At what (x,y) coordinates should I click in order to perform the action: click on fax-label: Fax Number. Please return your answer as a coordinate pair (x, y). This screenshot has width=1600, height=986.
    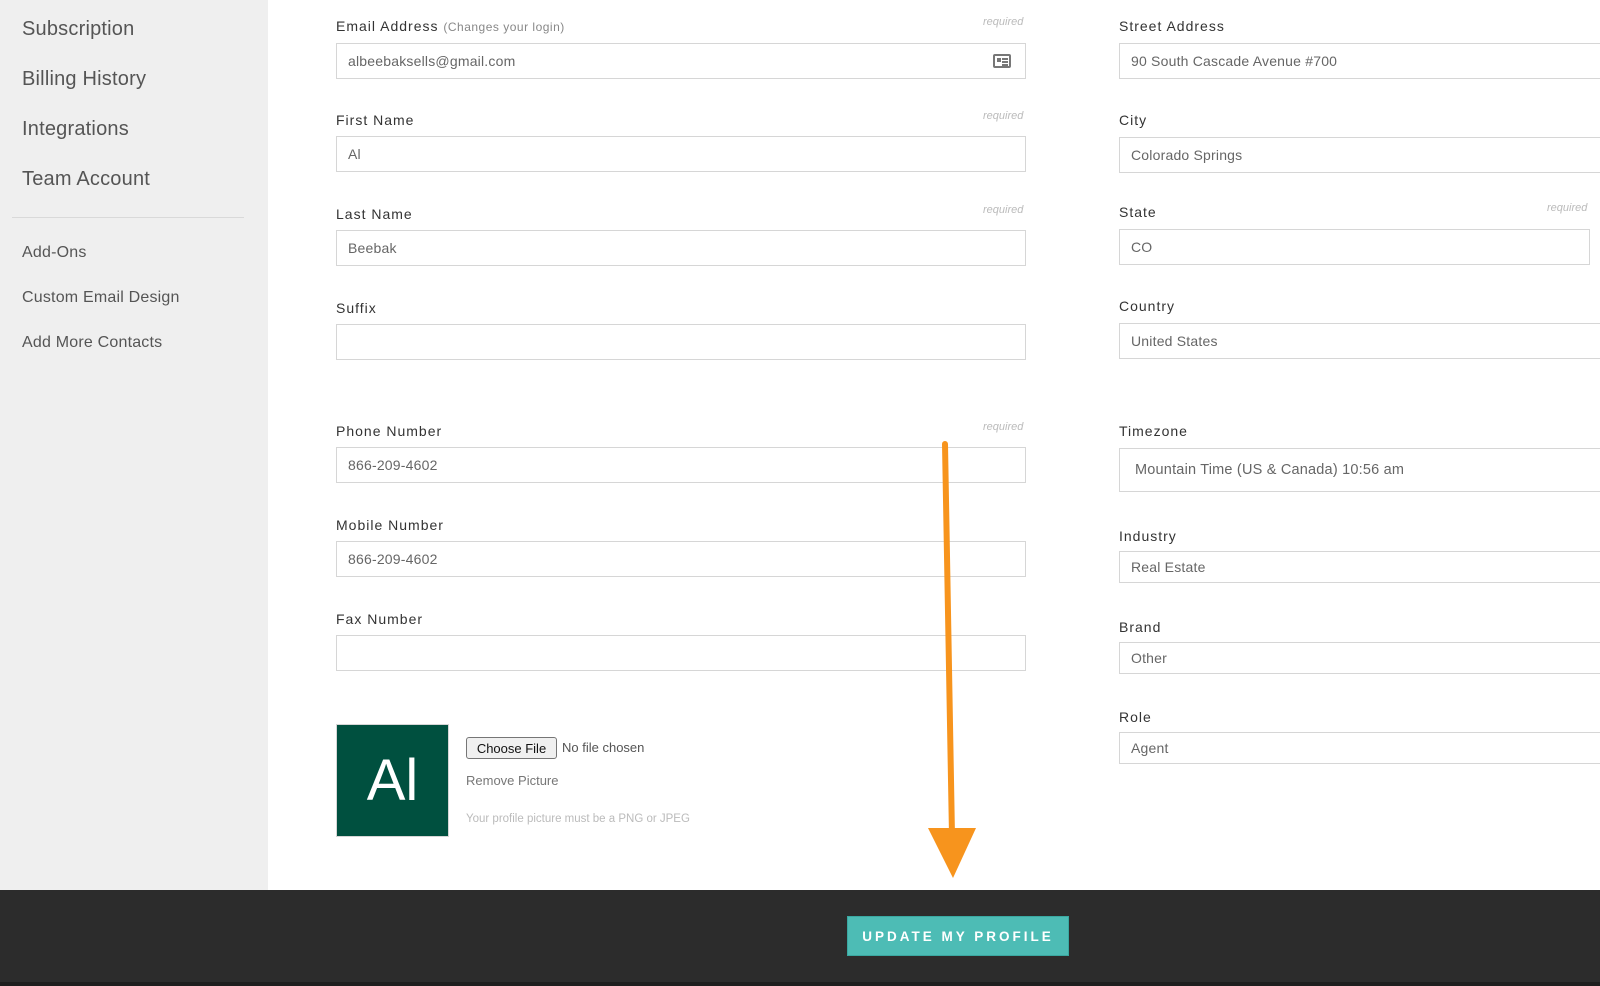
    Looking at the image, I should click on (380, 619).